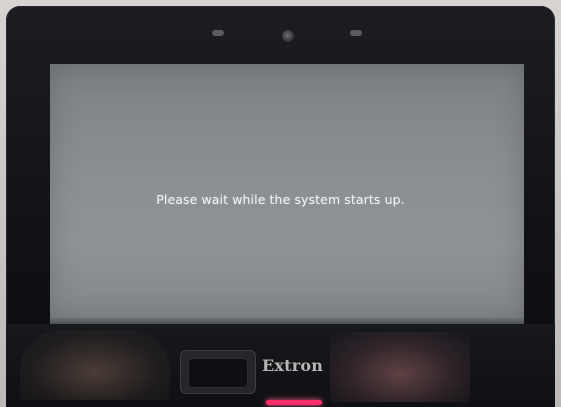 The height and width of the screenshot is (407, 561). Describe the element at coordinates (294, 402) in the screenshot. I see `status-led-icon` at that location.